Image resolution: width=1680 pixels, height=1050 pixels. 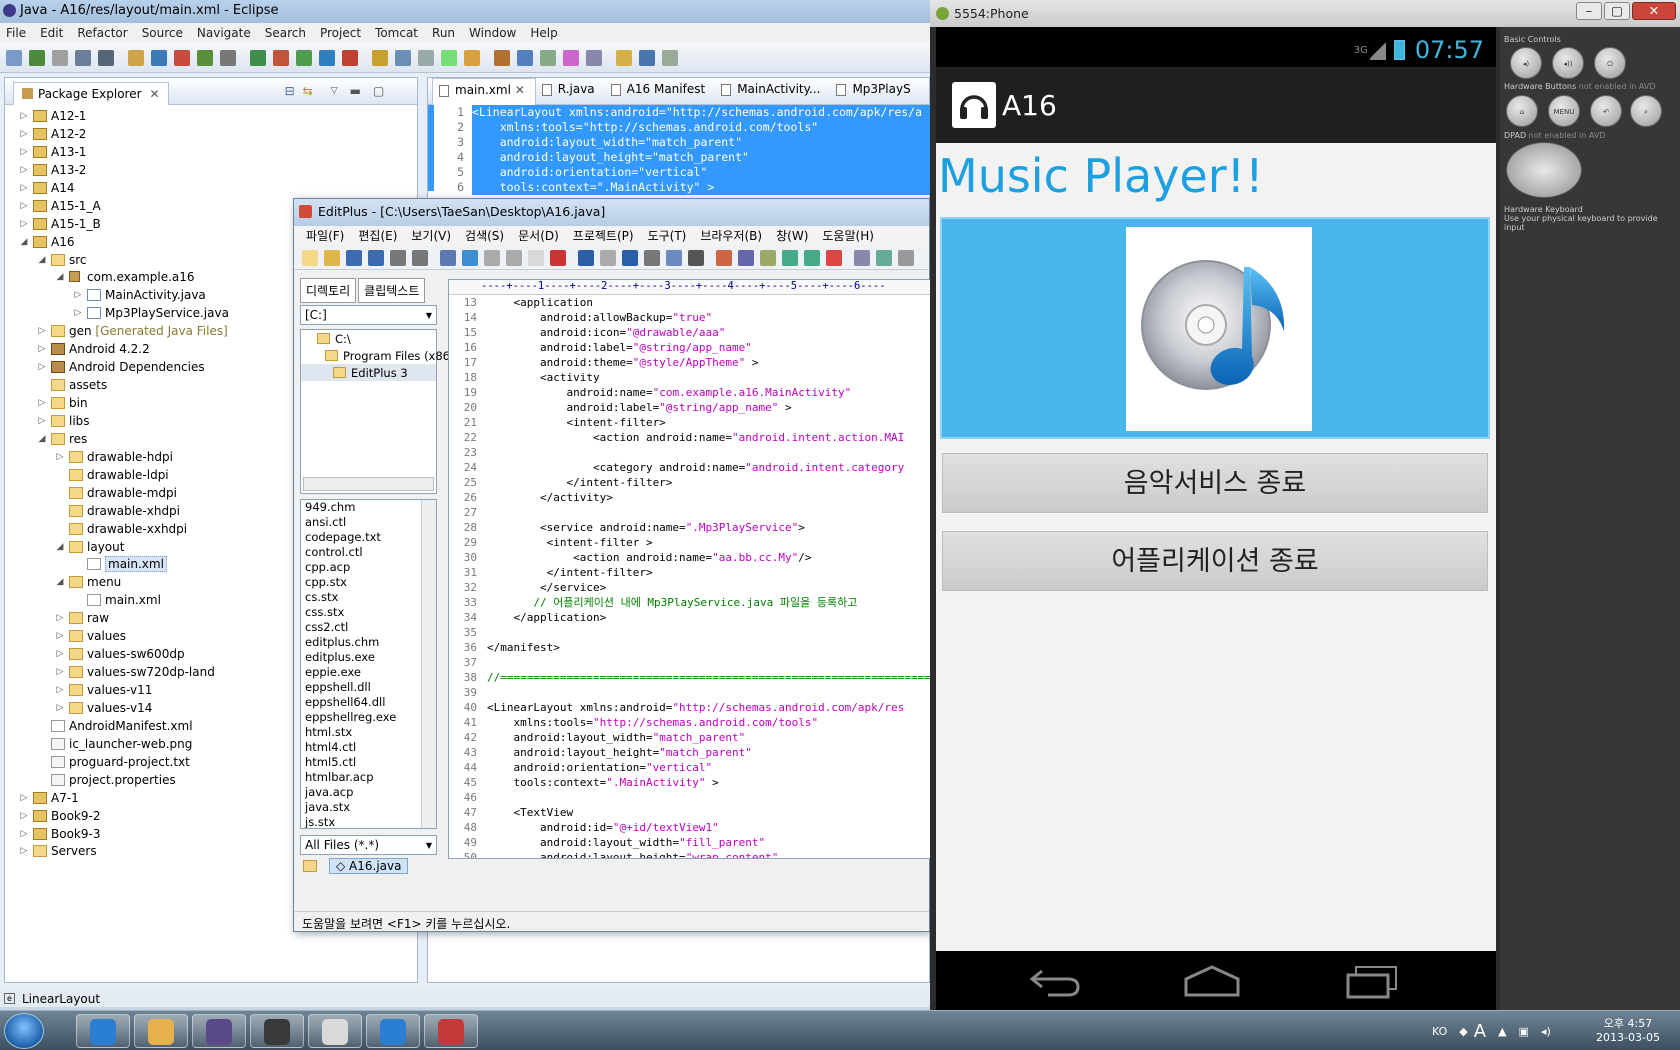 What do you see at coordinates (1564, 111) in the screenshot?
I see `menu-button: MENU` at bounding box center [1564, 111].